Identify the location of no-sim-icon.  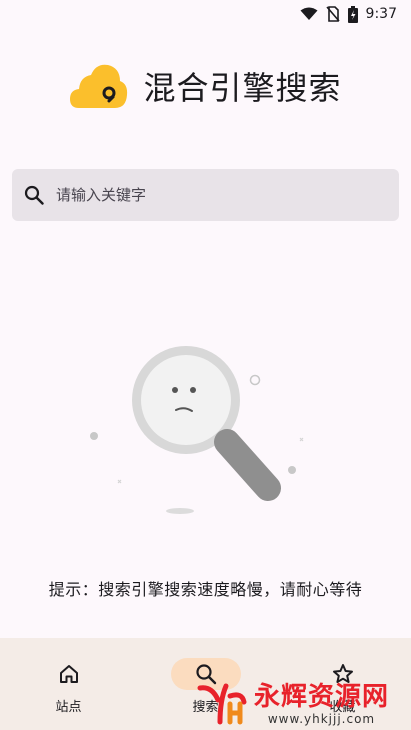
(332, 14).